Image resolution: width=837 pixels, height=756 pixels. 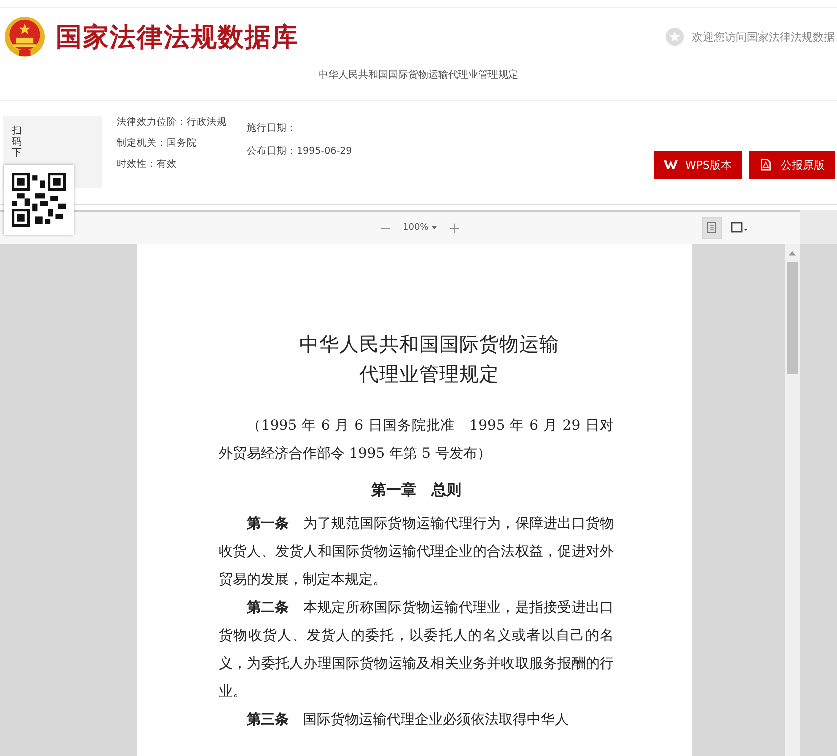 I want to click on info-text: 制定机关：国务院, so click(x=157, y=143).